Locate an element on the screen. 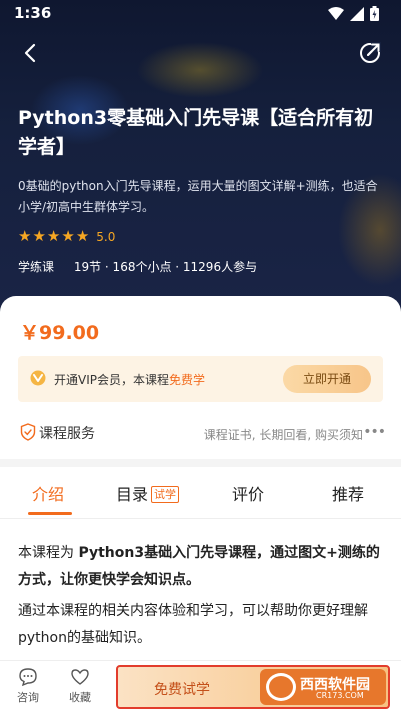 The width and height of the screenshot is (401, 713). share-icon is located at coordinates (370, 52).